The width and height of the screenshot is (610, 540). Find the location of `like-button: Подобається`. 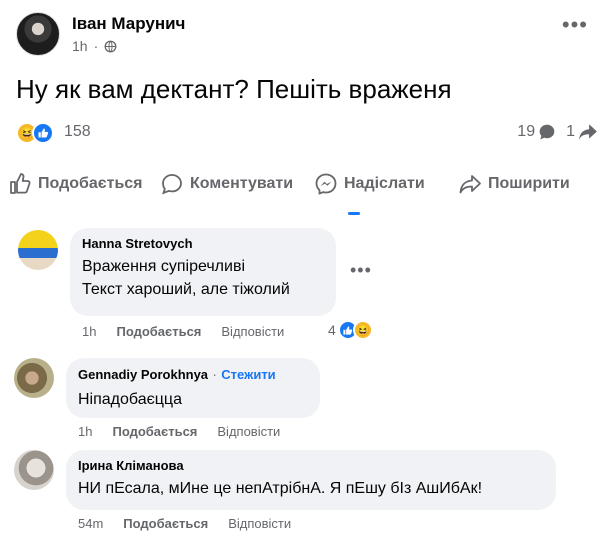

like-button: Подобається is located at coordinates (75, 184).